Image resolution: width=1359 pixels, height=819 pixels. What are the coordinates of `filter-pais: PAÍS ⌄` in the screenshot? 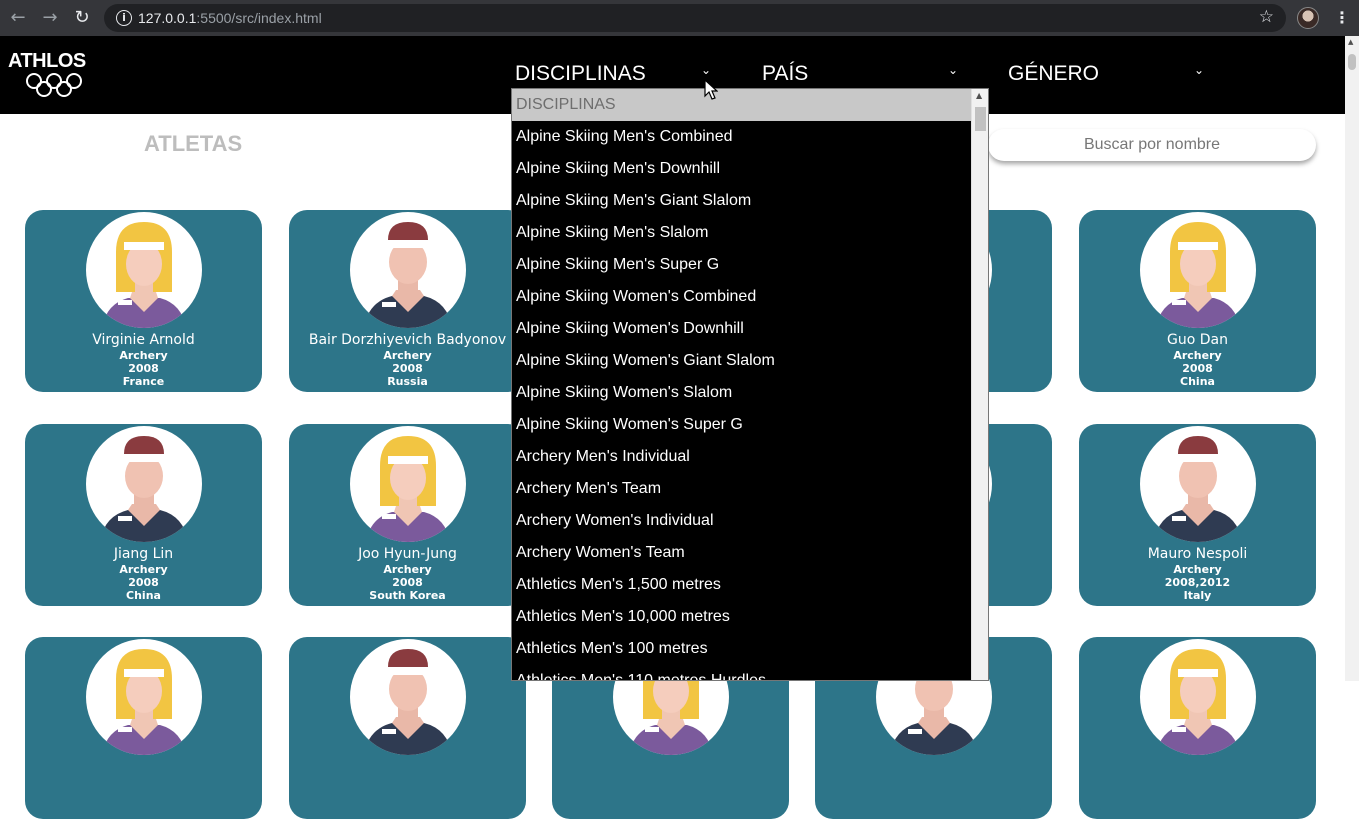 It's located at (862, 75).